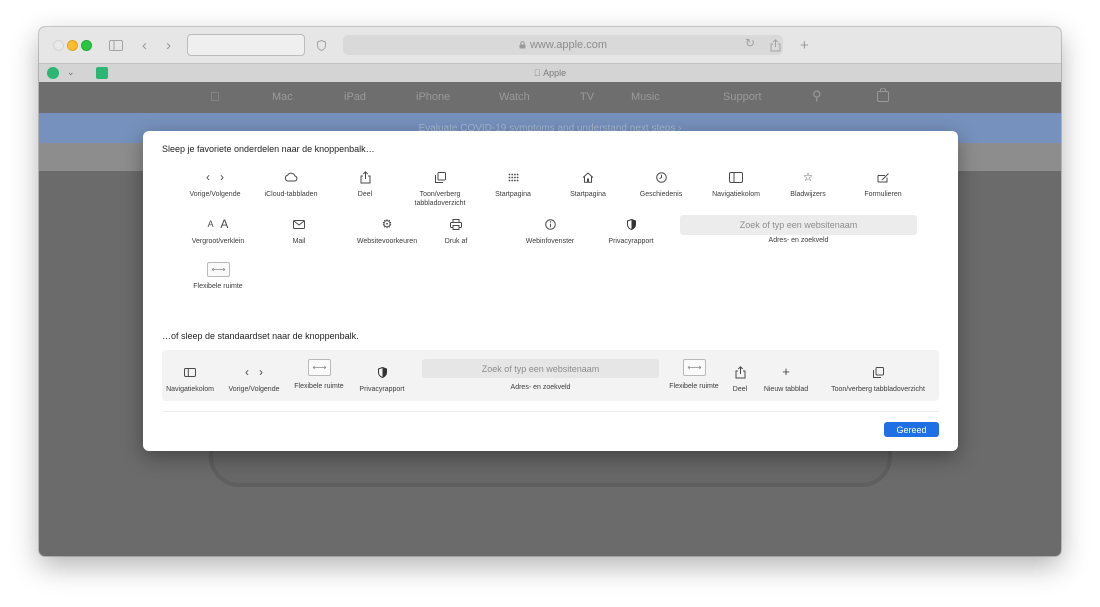  What do you see at coordinates (883, 96) in the screenshot?
I see `bag-icon` at bounding box center [883, 96].